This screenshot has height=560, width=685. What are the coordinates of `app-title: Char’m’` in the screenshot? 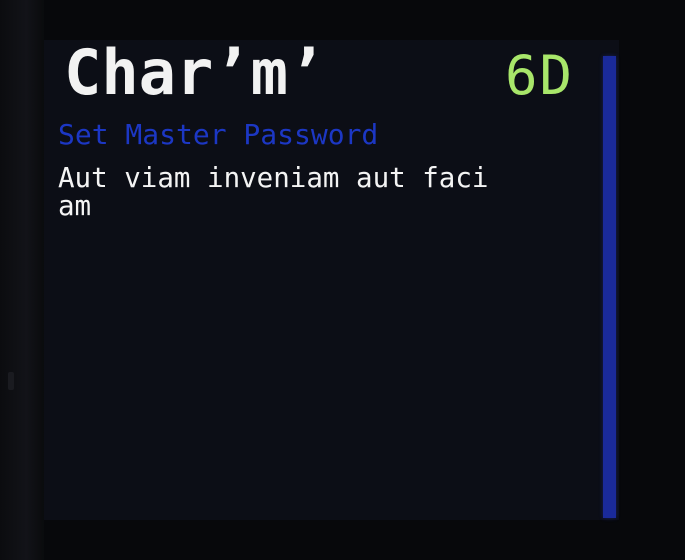 It's located at (195, 72).